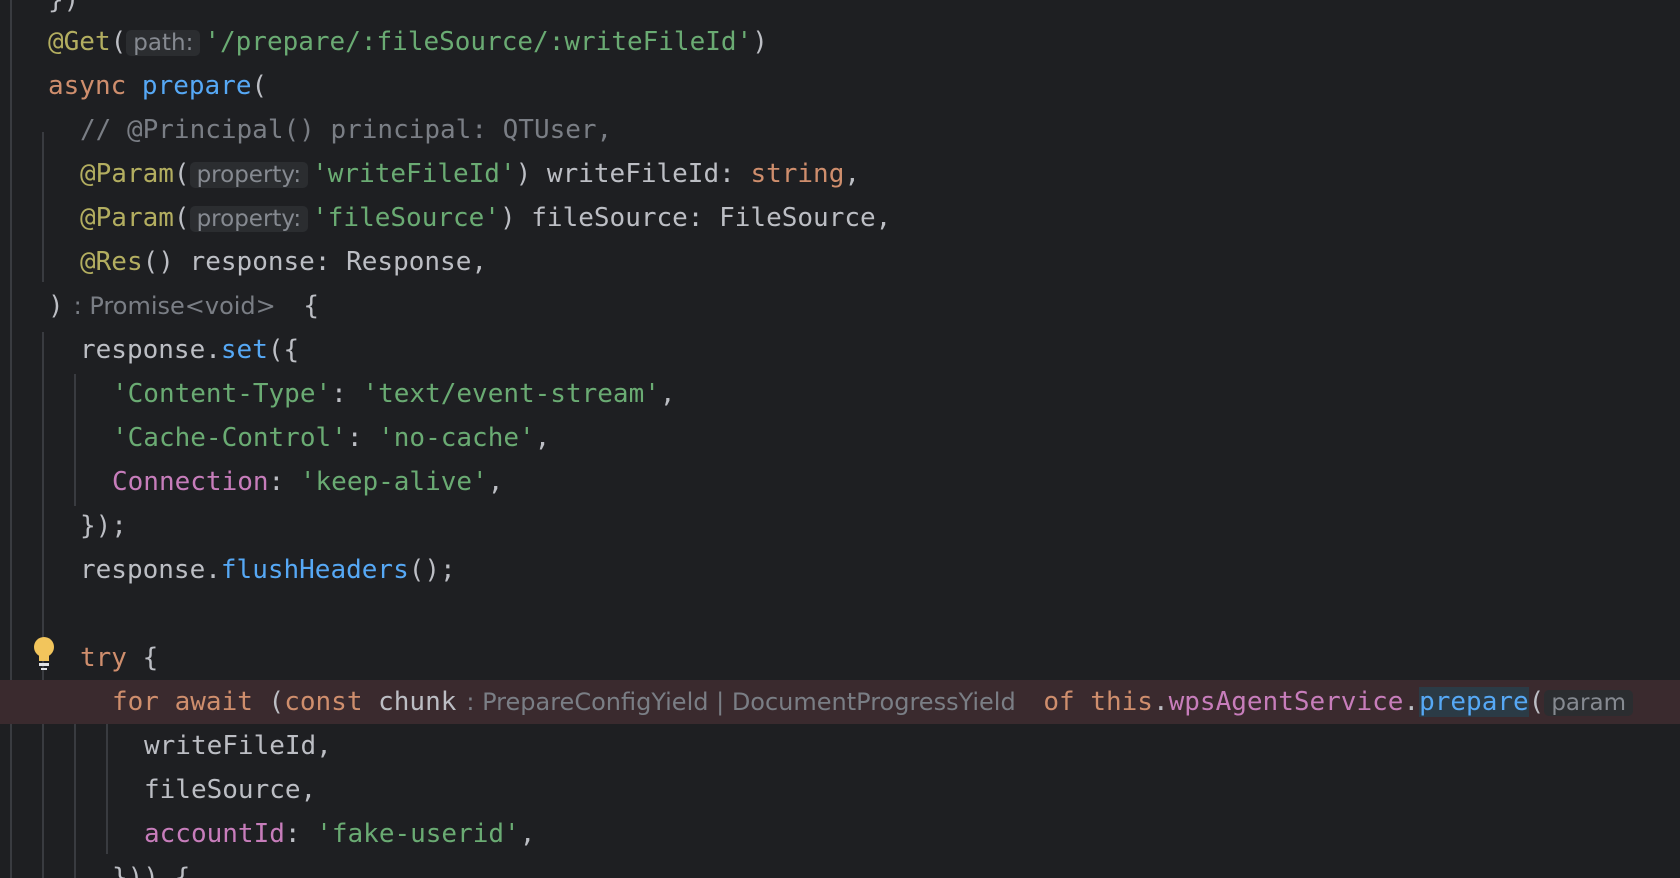  I want to click on code-line-content: ) : Promise<void> {, so click(183, 306).